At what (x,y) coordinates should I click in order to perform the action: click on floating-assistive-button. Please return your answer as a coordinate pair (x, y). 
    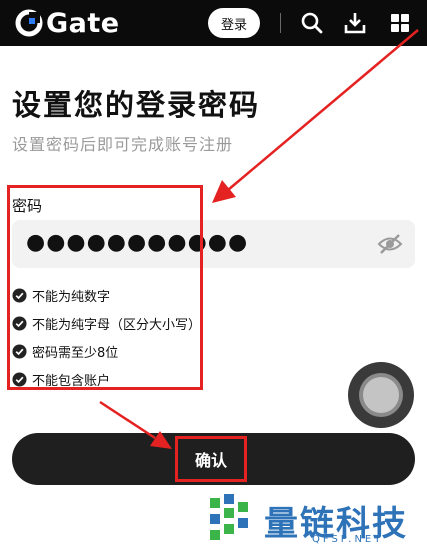
    Looking at the image, I should click on (381, 395).